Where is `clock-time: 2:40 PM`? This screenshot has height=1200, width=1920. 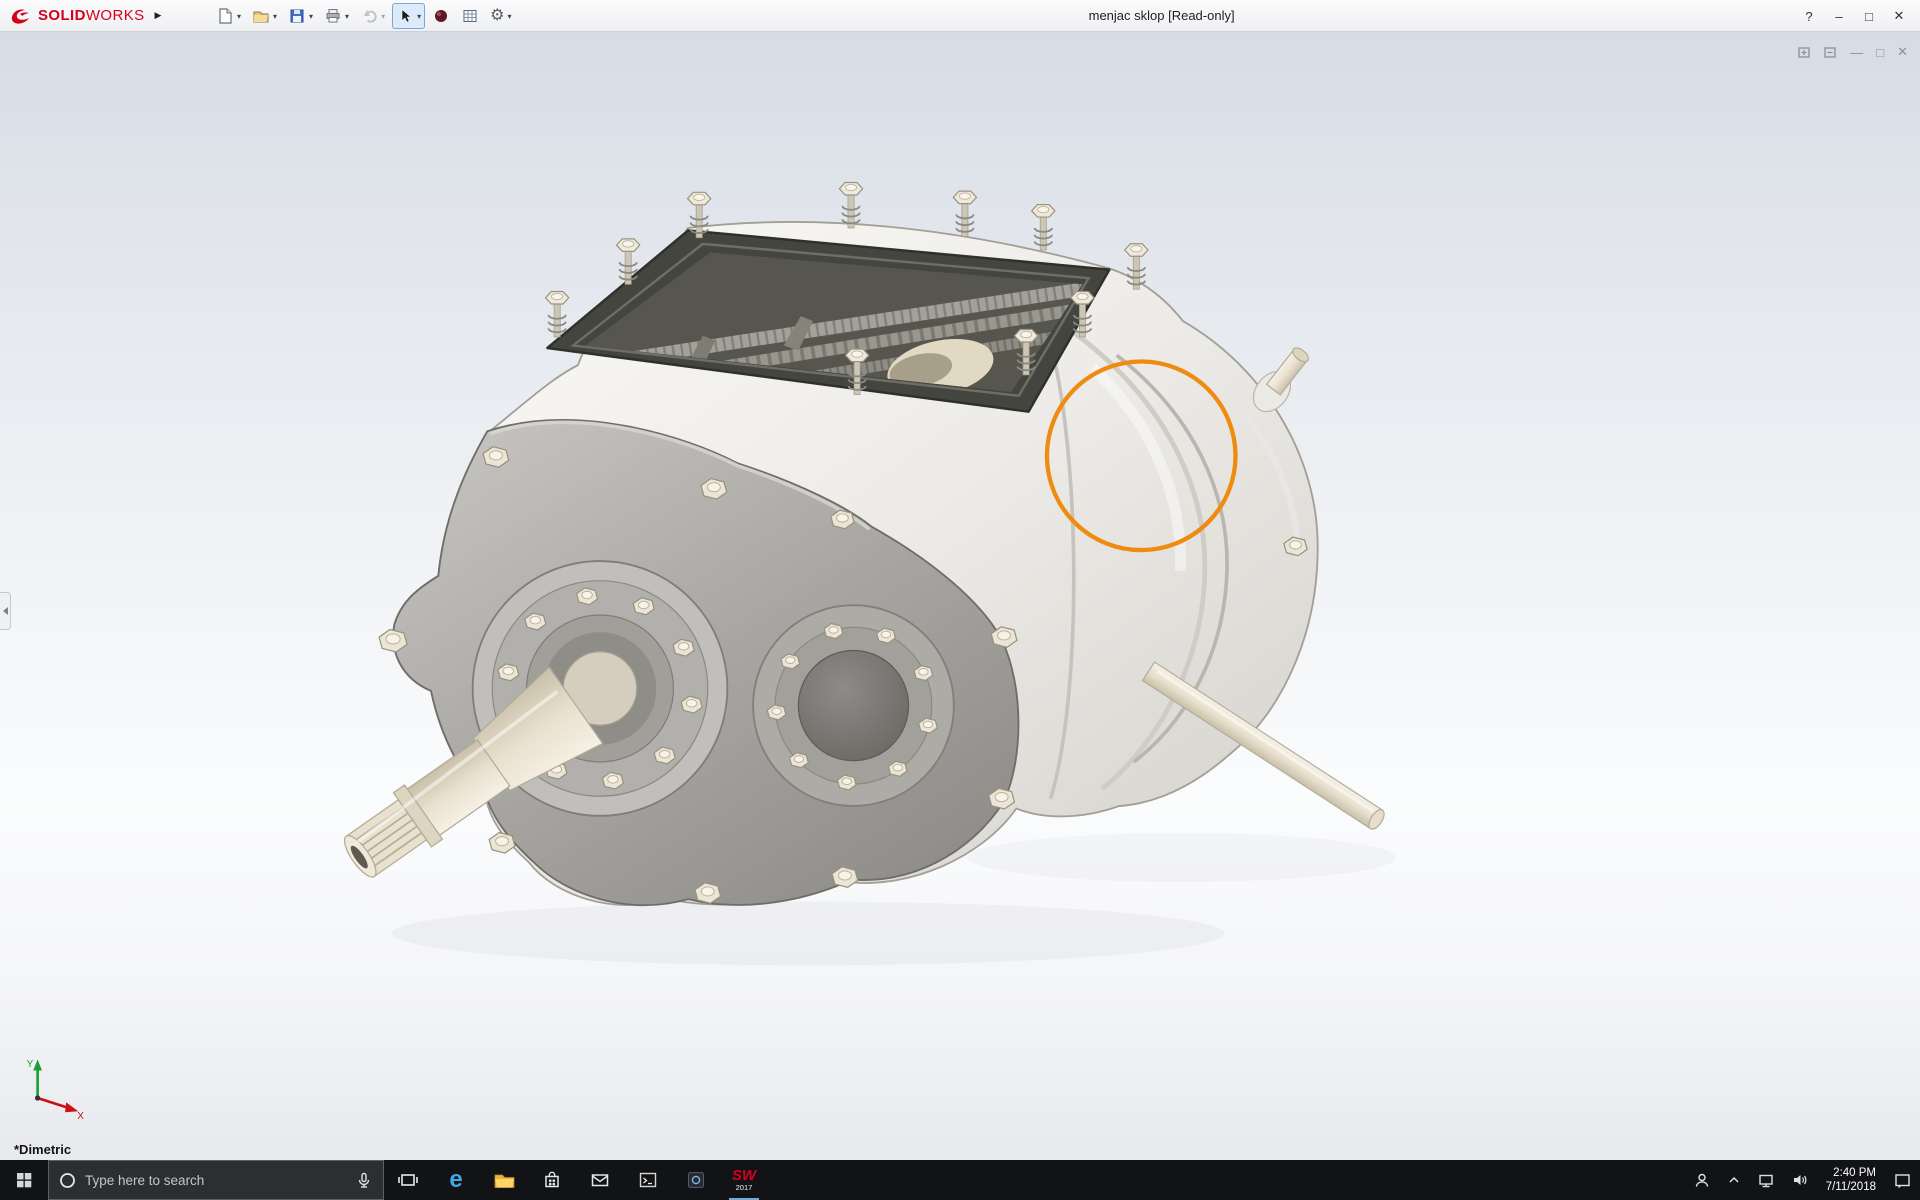 clock-time: 2:40 PM is located at coordinates (1854, 1173).